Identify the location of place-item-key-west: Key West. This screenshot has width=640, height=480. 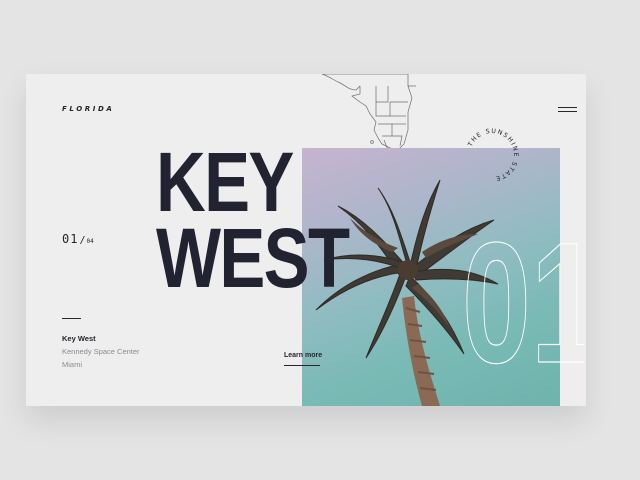
(101, 338).